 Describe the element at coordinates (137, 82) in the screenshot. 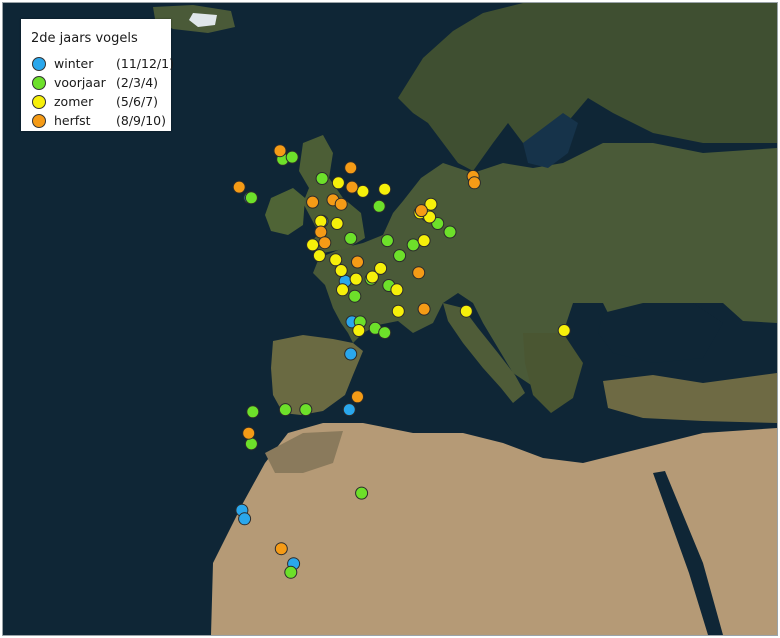

I see `legend-months-voorjaar: (2/3/4)` at that location.